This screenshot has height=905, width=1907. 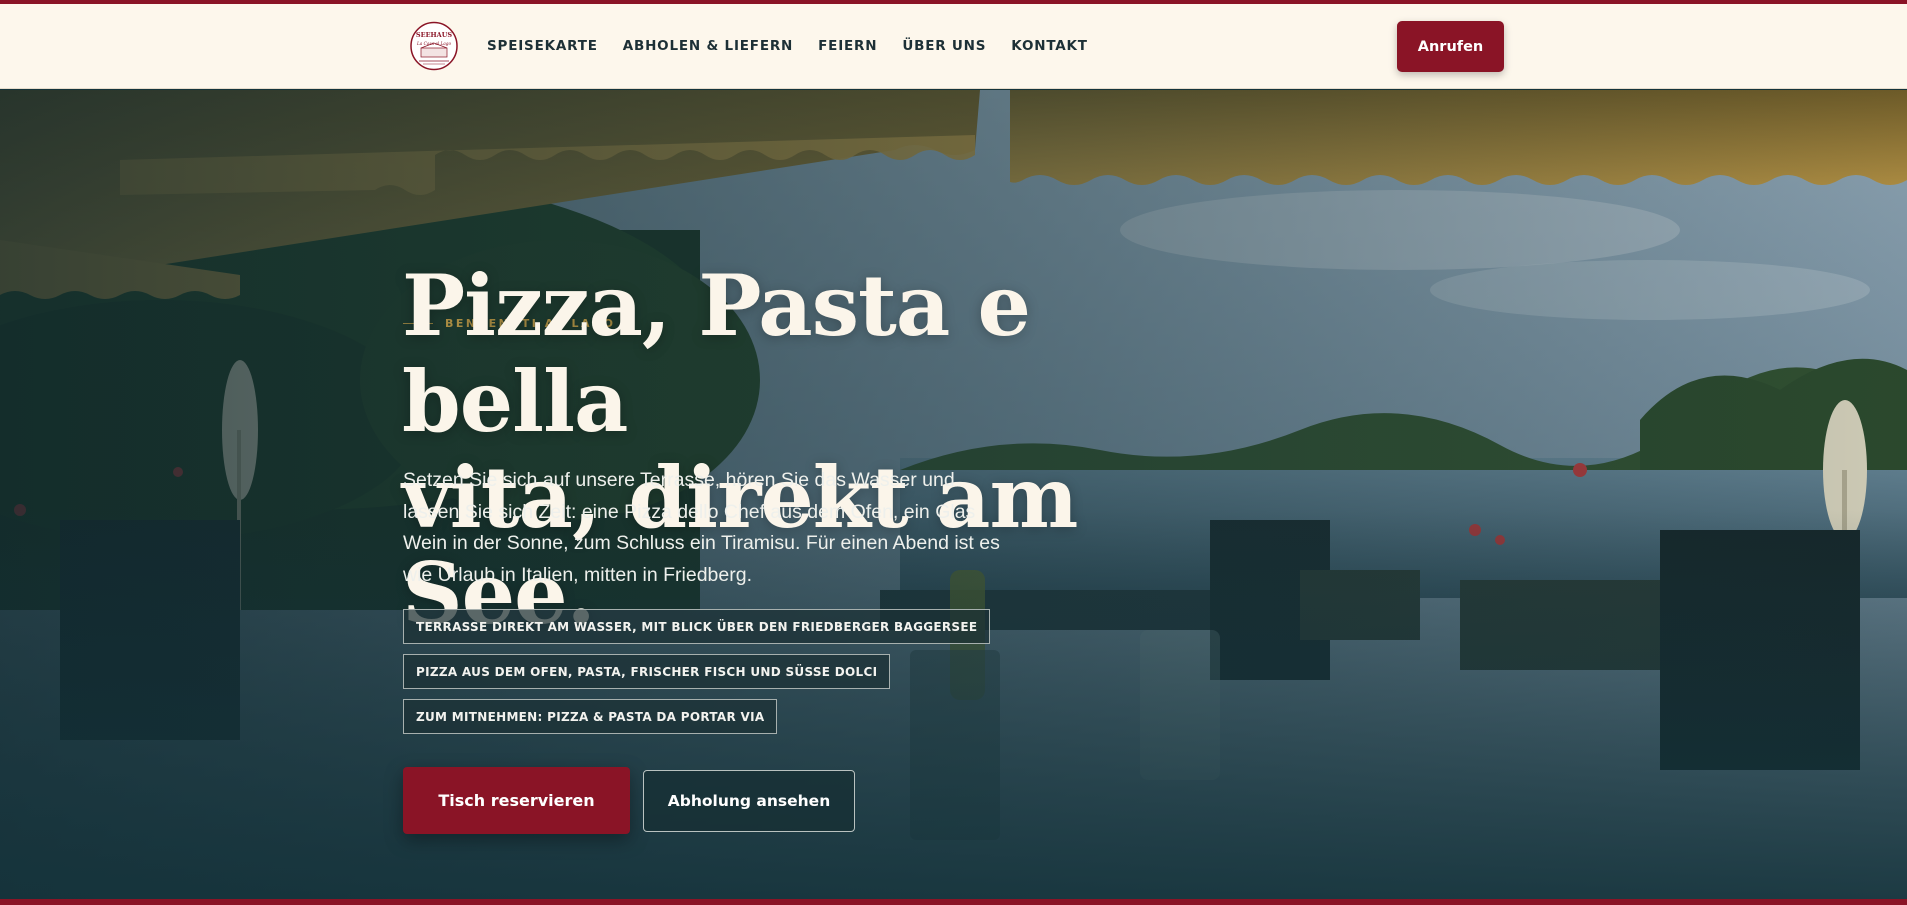 I want to click on headline-line-1: Pizza, Pasta e bella, so click(x=716, y=353).